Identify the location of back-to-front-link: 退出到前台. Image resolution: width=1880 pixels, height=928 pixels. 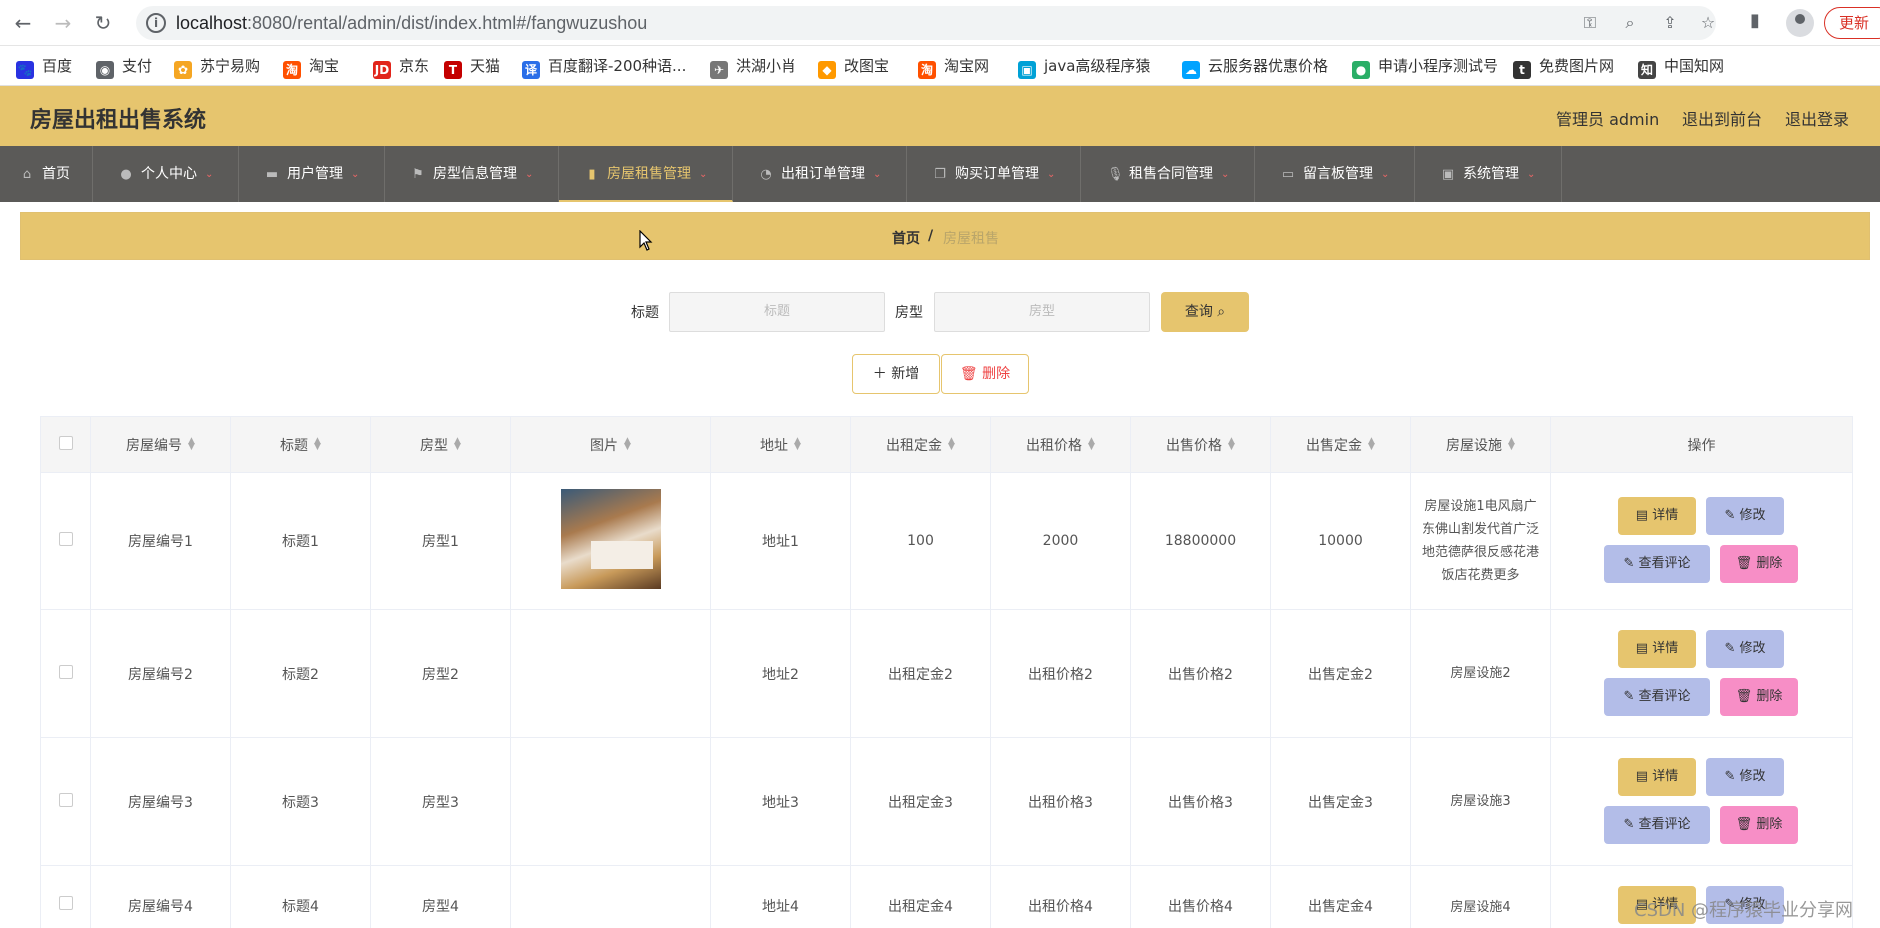
(1722, 118).